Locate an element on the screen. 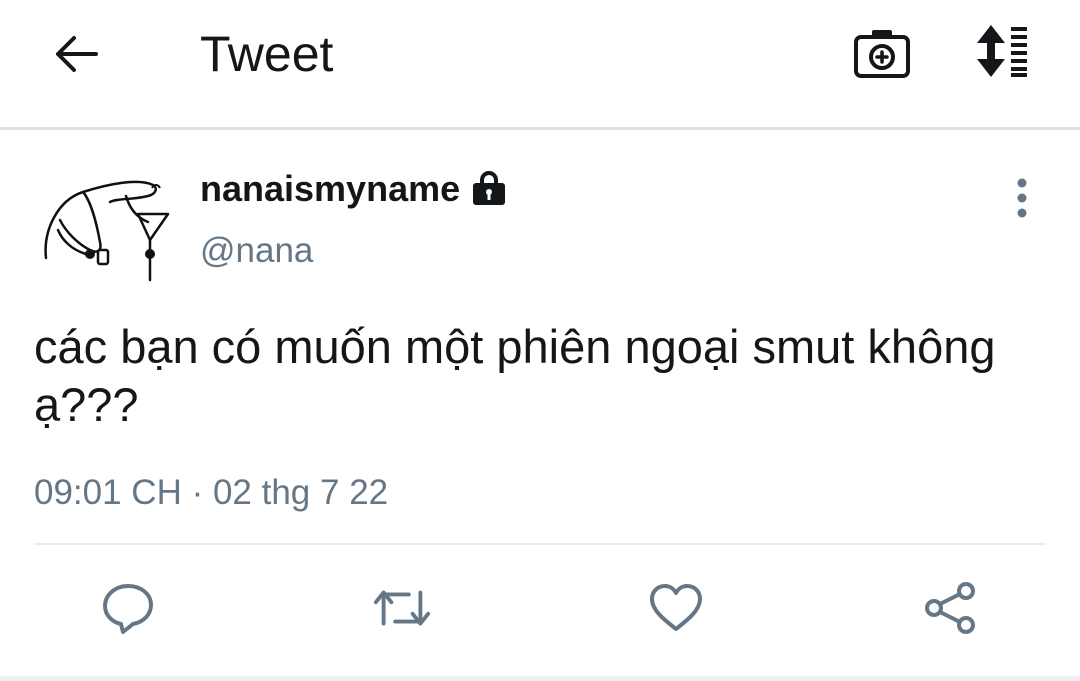  camera-button is located at coordinates (882, 53).